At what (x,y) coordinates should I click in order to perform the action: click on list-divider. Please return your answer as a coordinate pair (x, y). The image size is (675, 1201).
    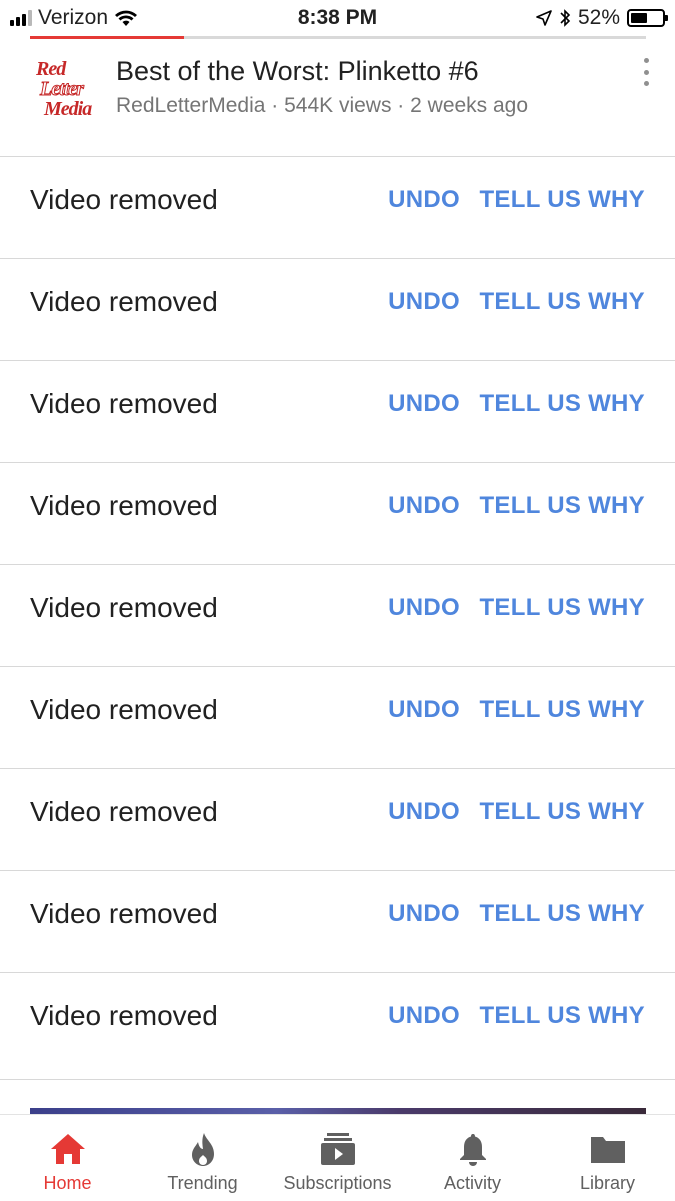
    Looking at the image, I should click on (337, 1079).